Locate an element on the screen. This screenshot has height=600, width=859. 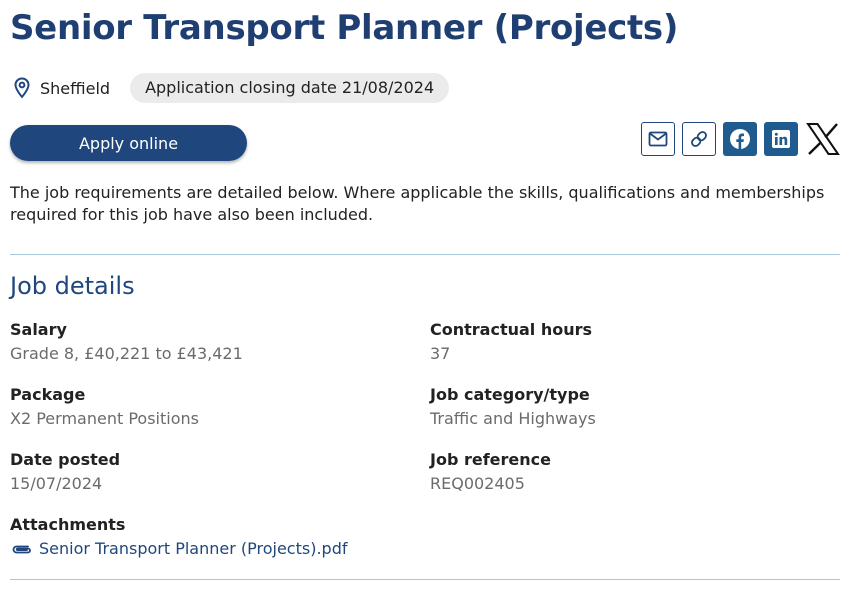
link-icon is located at coordinates (699, 139).